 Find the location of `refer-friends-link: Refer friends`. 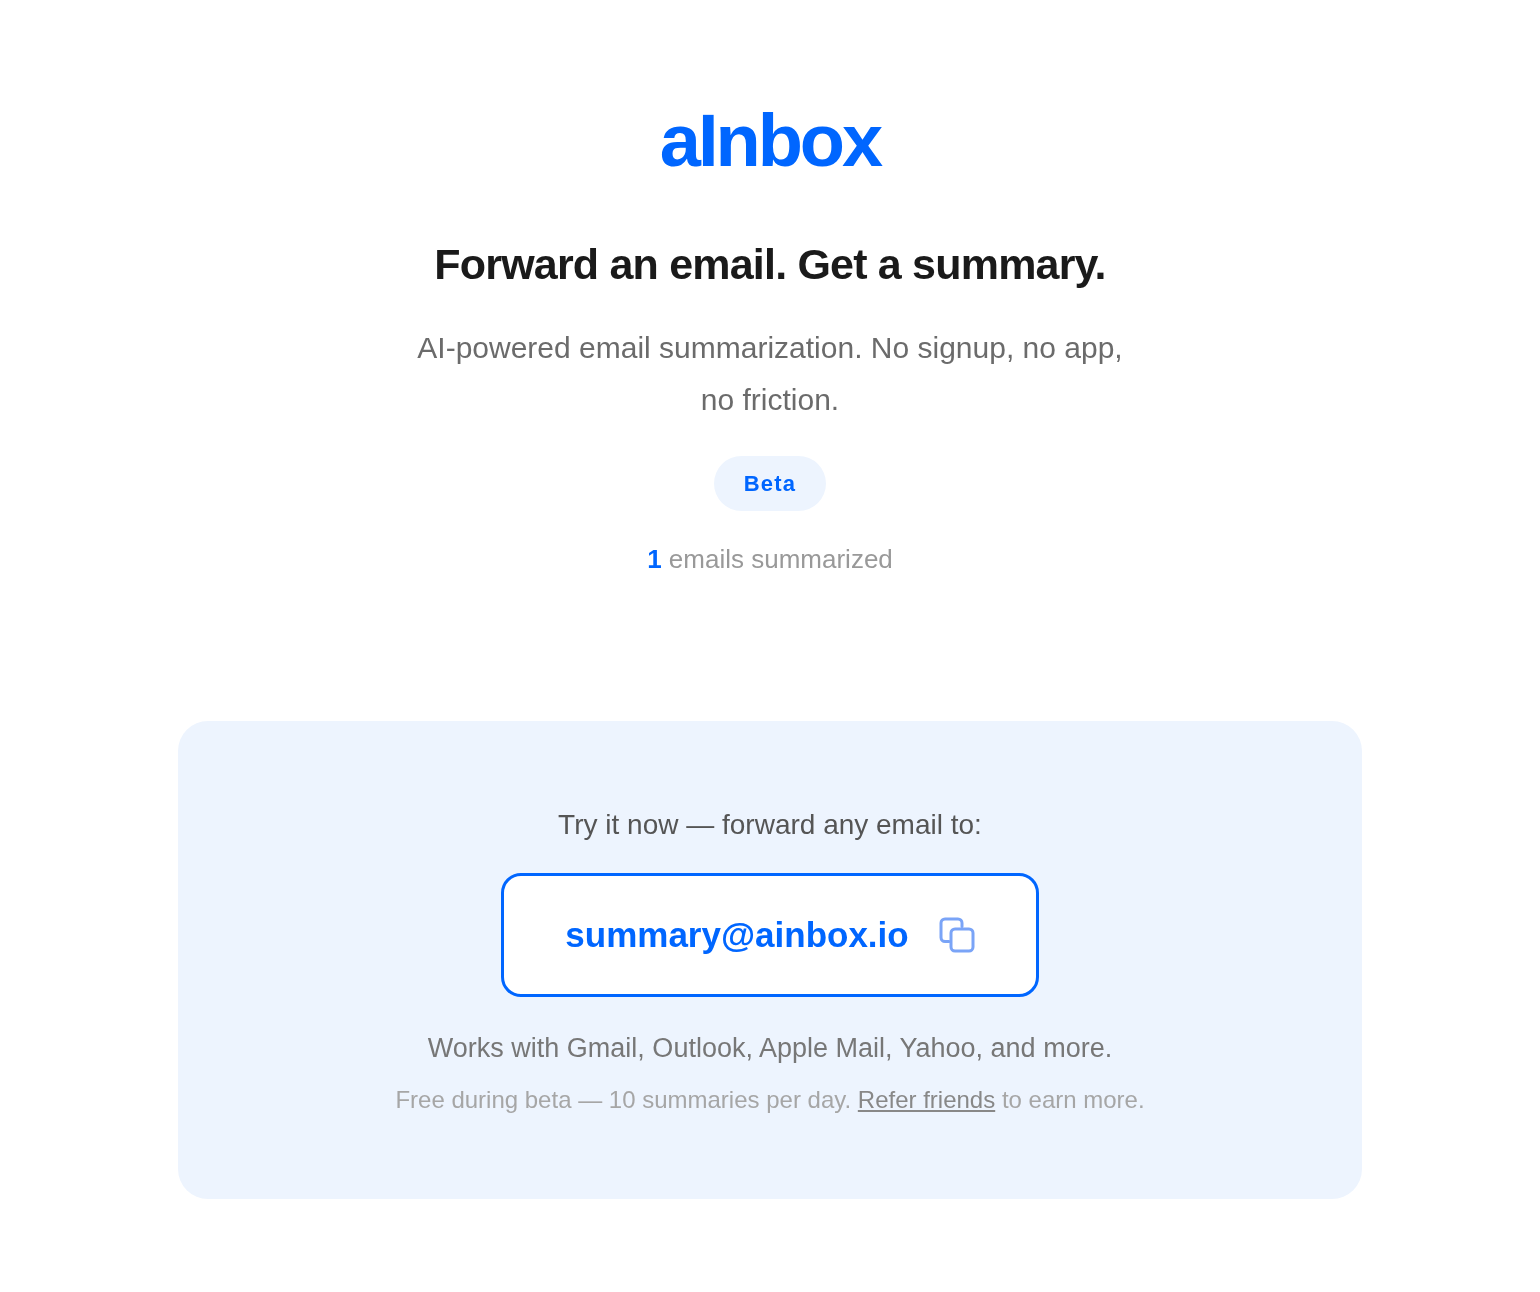

refer-friends-link: Refer friends is located at coordinates (926, 1099).